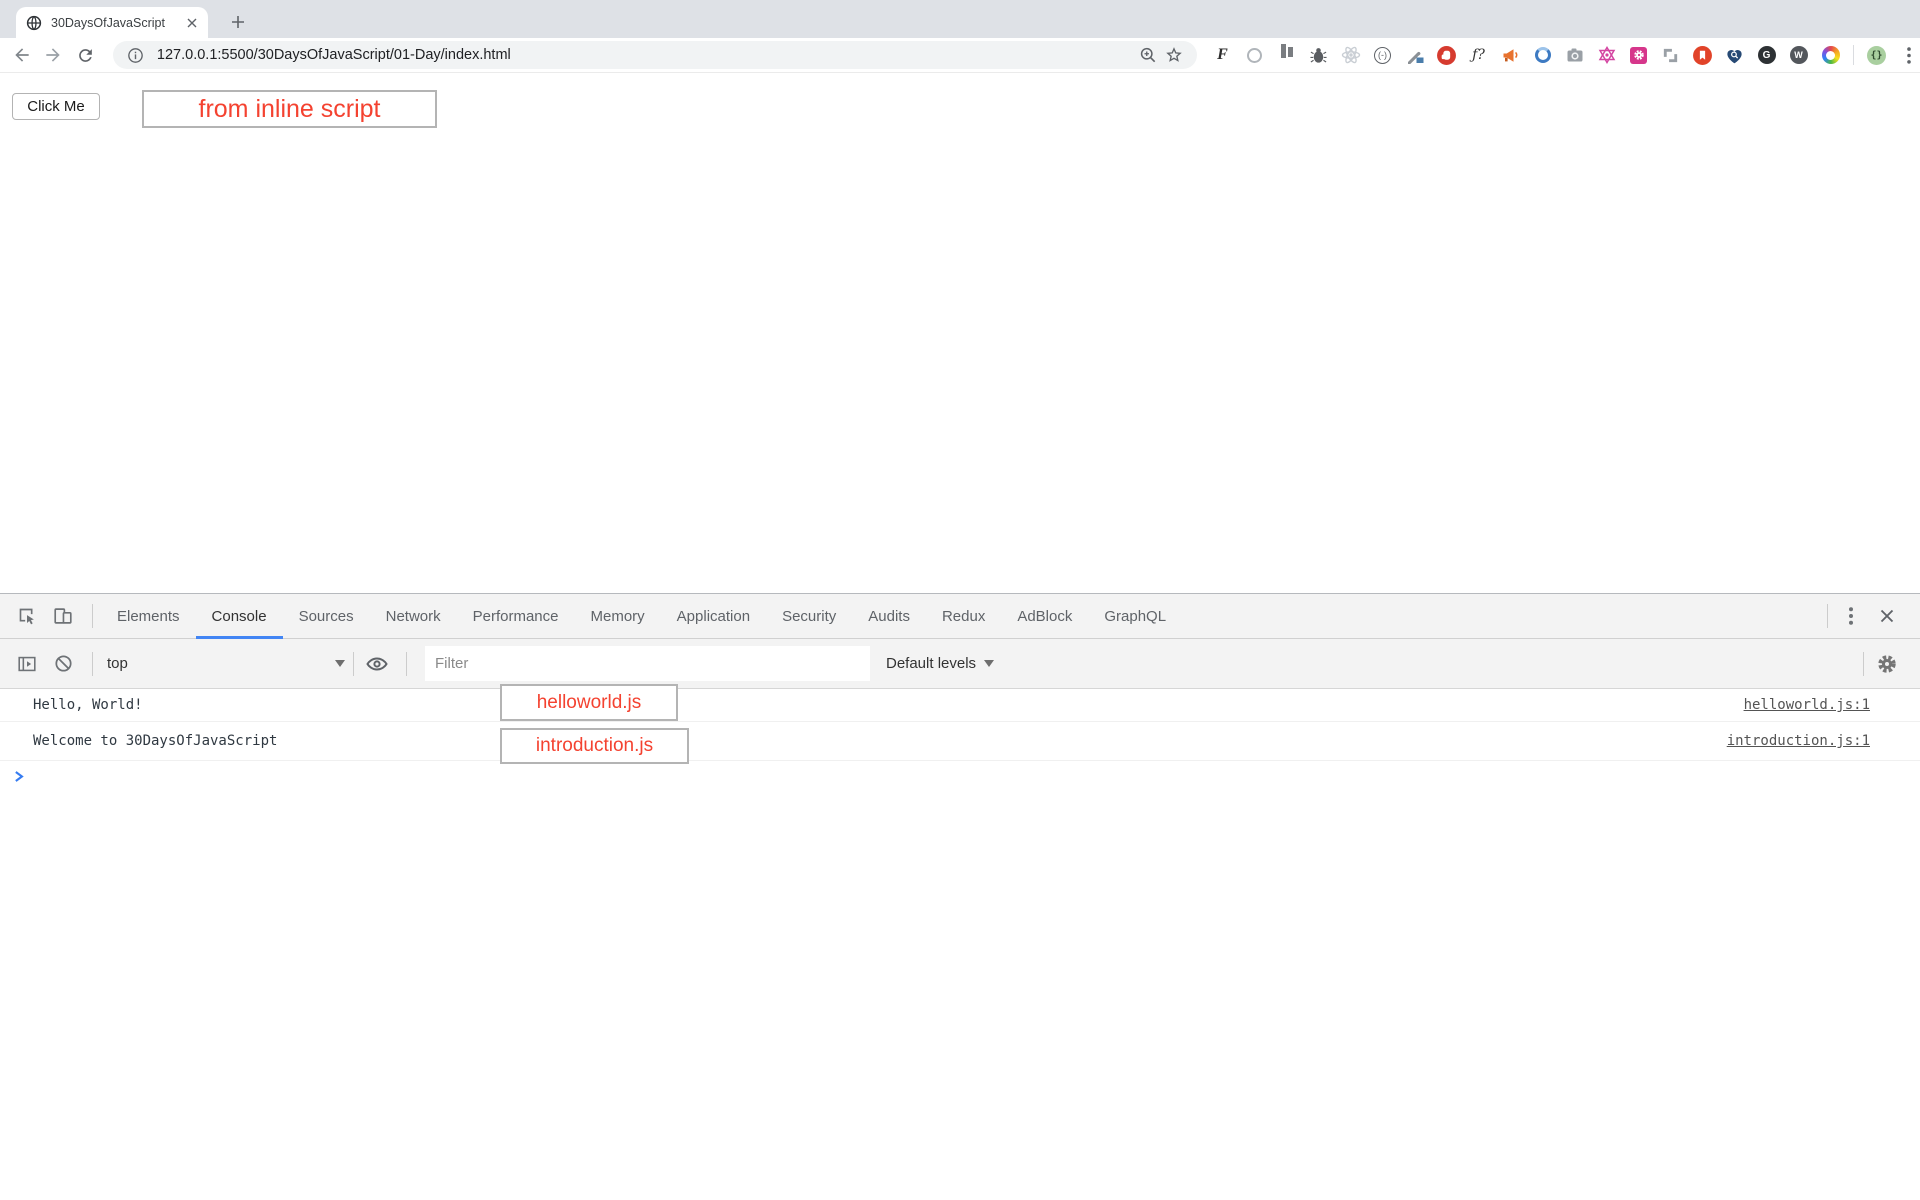 Image resolution: width=1920 pixels, height=1200 pixels. I want to click on heart-search-extension-icon, so click(1734, 55).